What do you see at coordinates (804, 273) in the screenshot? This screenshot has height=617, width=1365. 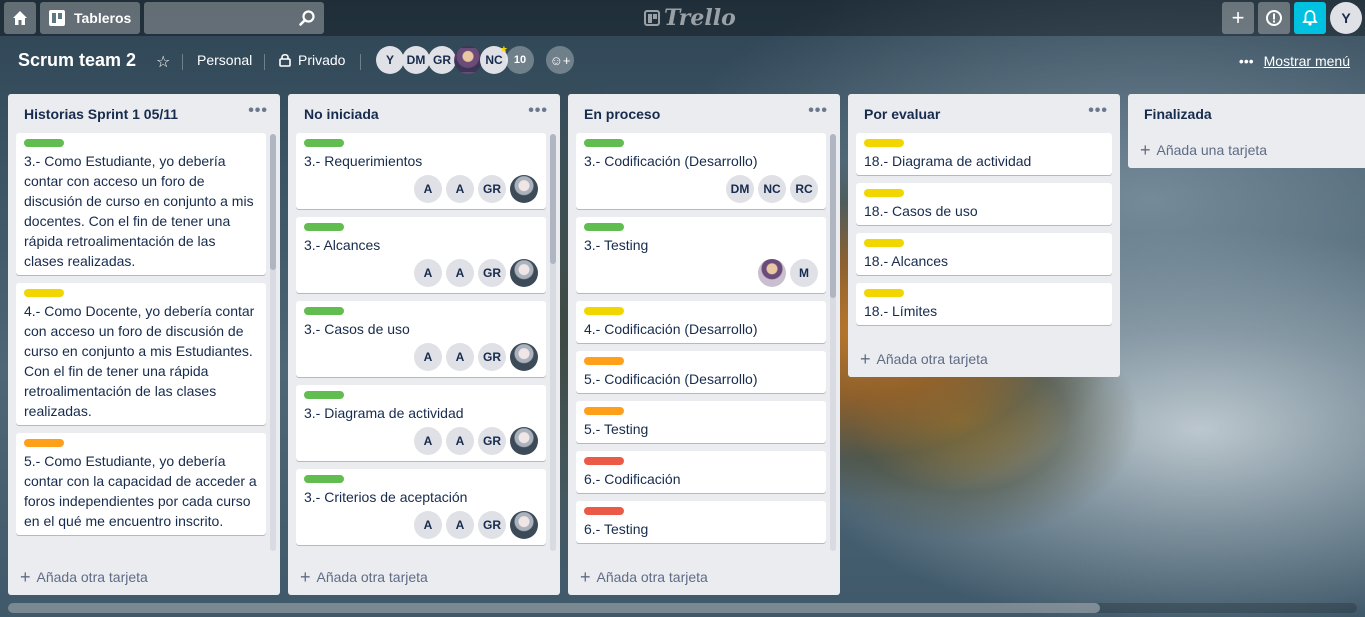 I see `member-avatar: M` at bounding box center [804, 273].